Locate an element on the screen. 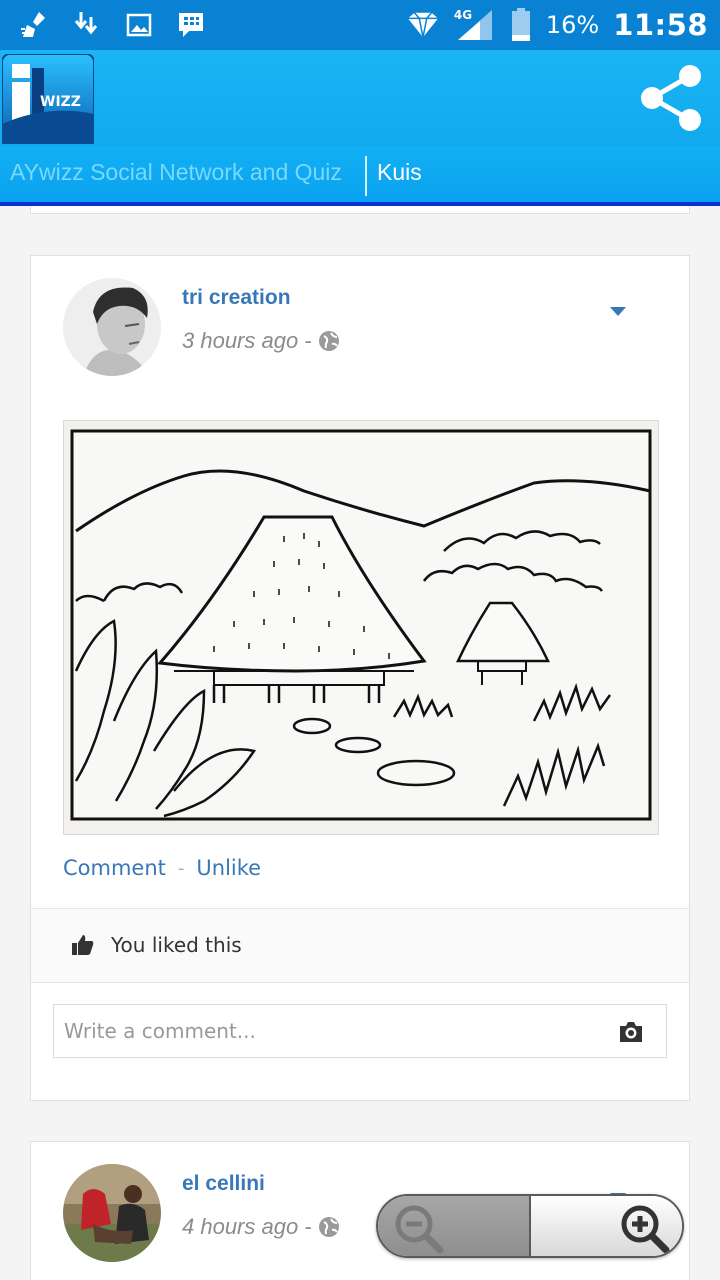 The height and width of the screenshot is (1280, 720). cleaner-icon is located at coordinates (35, 25).